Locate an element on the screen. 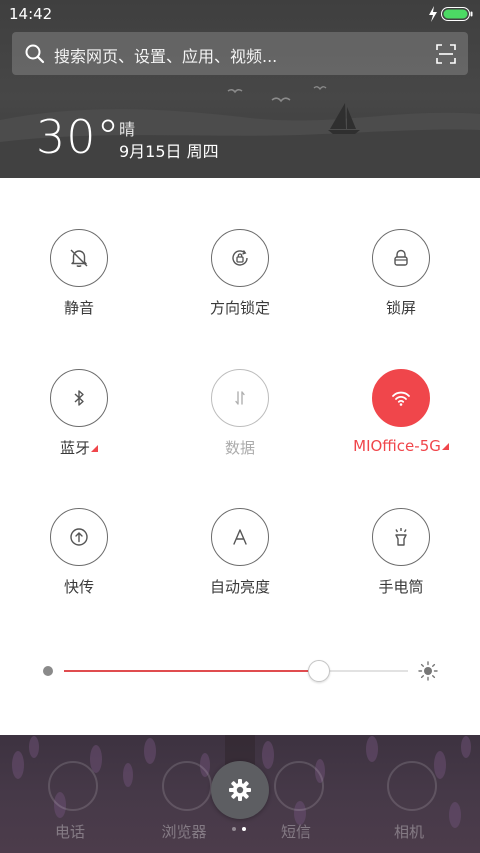 This screenshot has width=480, height=853. status-bar: 14:42 is located at coordinates (240, 14).